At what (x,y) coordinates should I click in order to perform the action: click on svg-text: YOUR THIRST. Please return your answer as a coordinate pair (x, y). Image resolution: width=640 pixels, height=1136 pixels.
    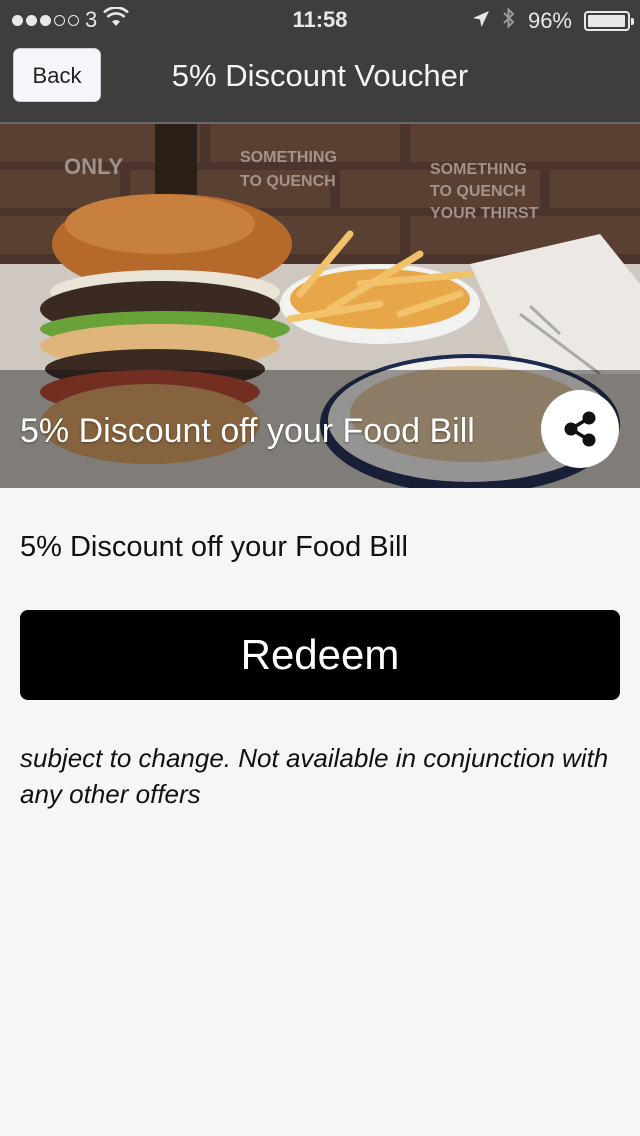
    Looking at the image, I should click on (484, 213).